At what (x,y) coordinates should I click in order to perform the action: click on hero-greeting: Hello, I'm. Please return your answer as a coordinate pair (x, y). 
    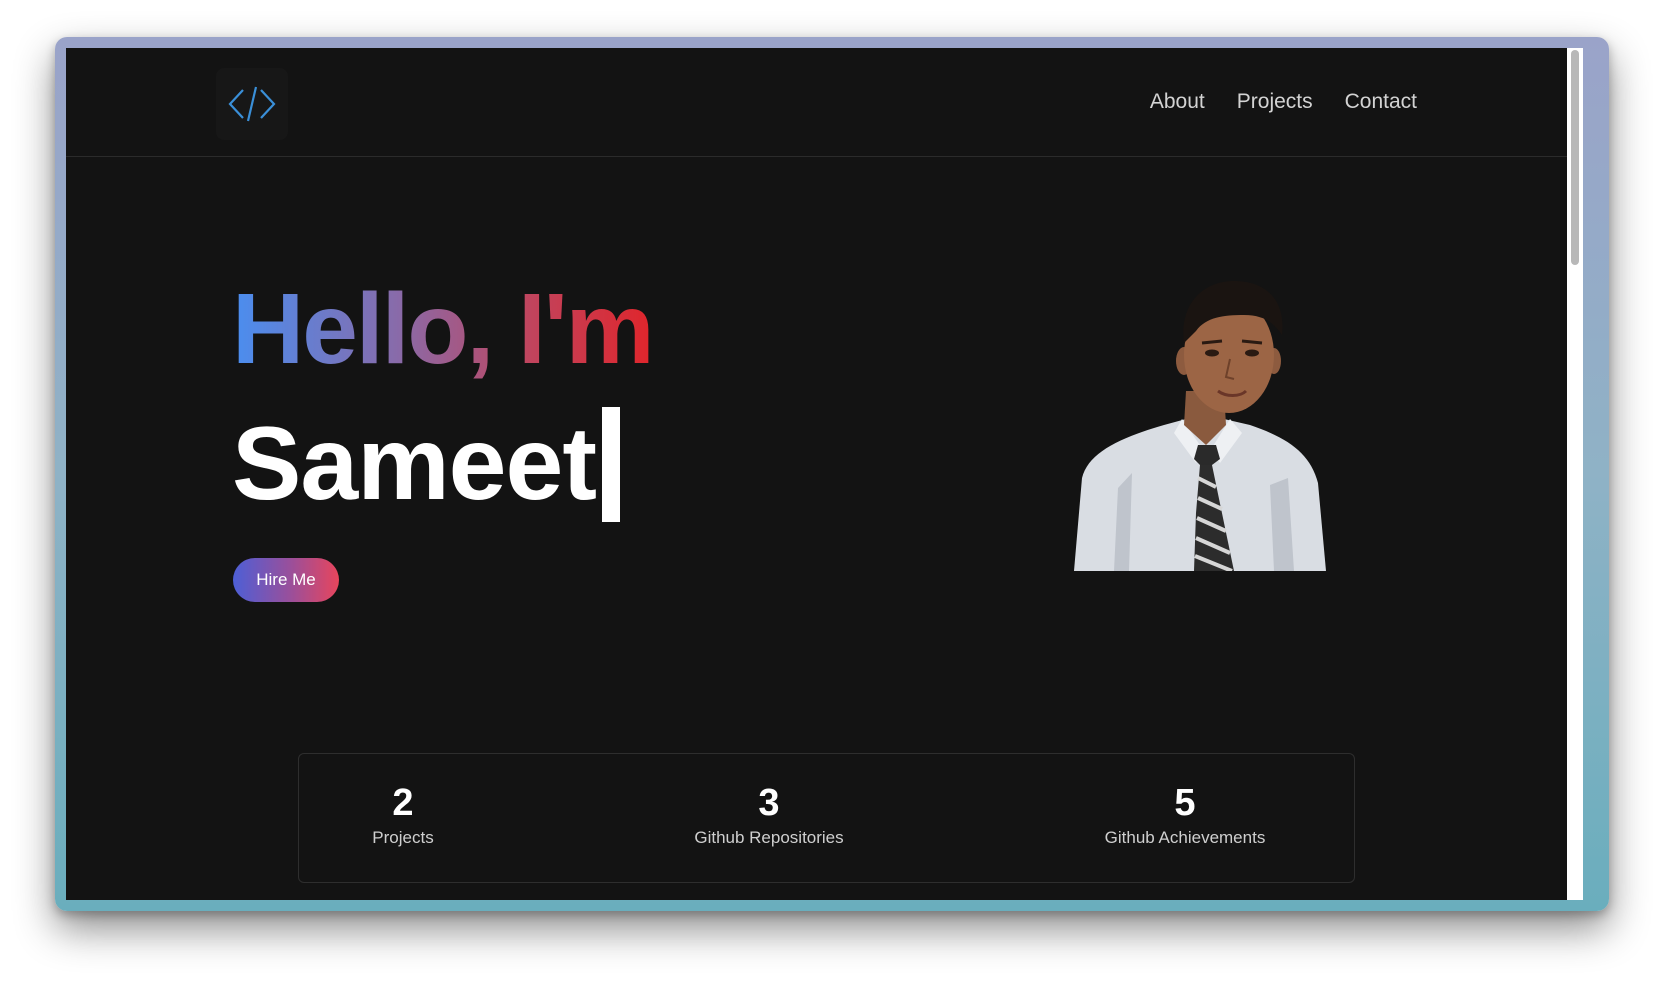
    Looking at the image, I should click on (443, 329).